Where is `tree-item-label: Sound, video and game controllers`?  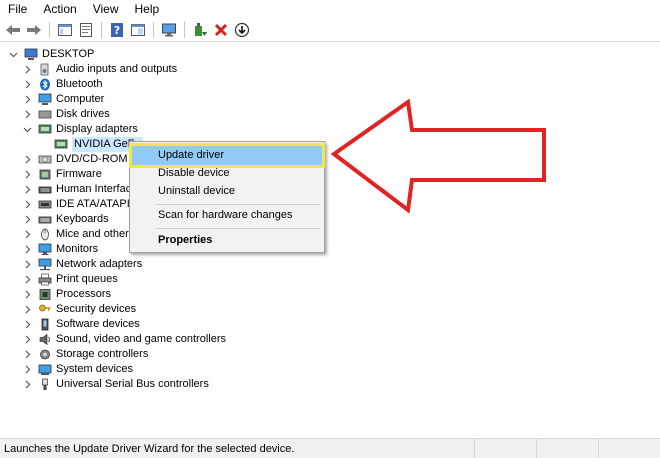
tree-item-label: Sound, video and game controllers is located at coordinates (141, 339).